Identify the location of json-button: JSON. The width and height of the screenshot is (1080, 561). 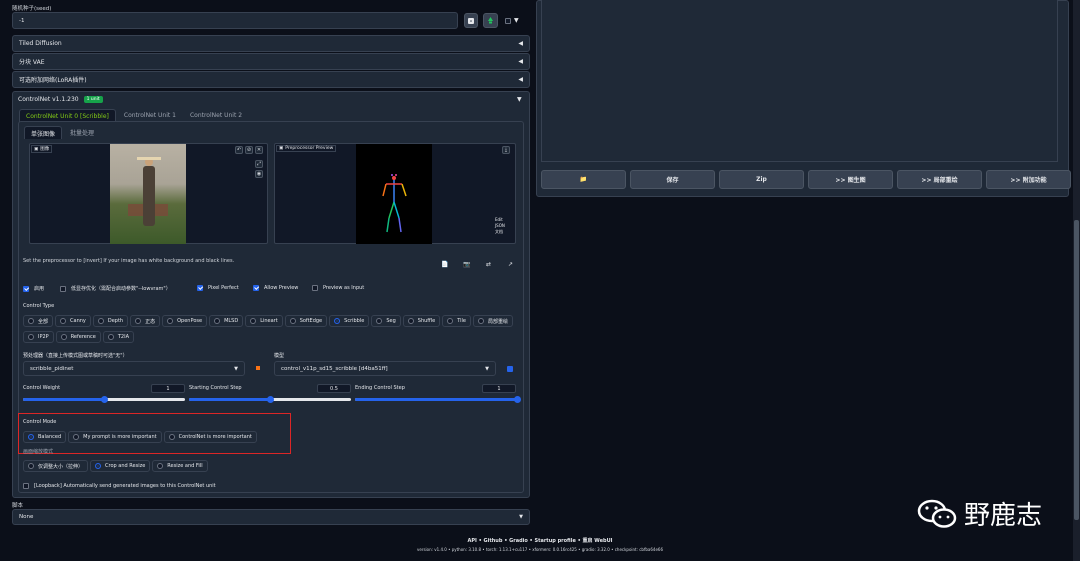
(500, 225).